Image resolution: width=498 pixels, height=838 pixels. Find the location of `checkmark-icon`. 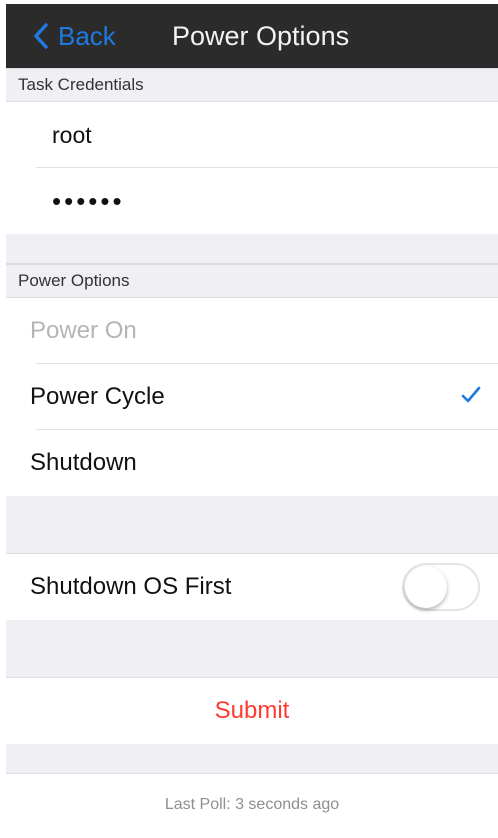

checkmark-icon is located at coordinates (471, 394).